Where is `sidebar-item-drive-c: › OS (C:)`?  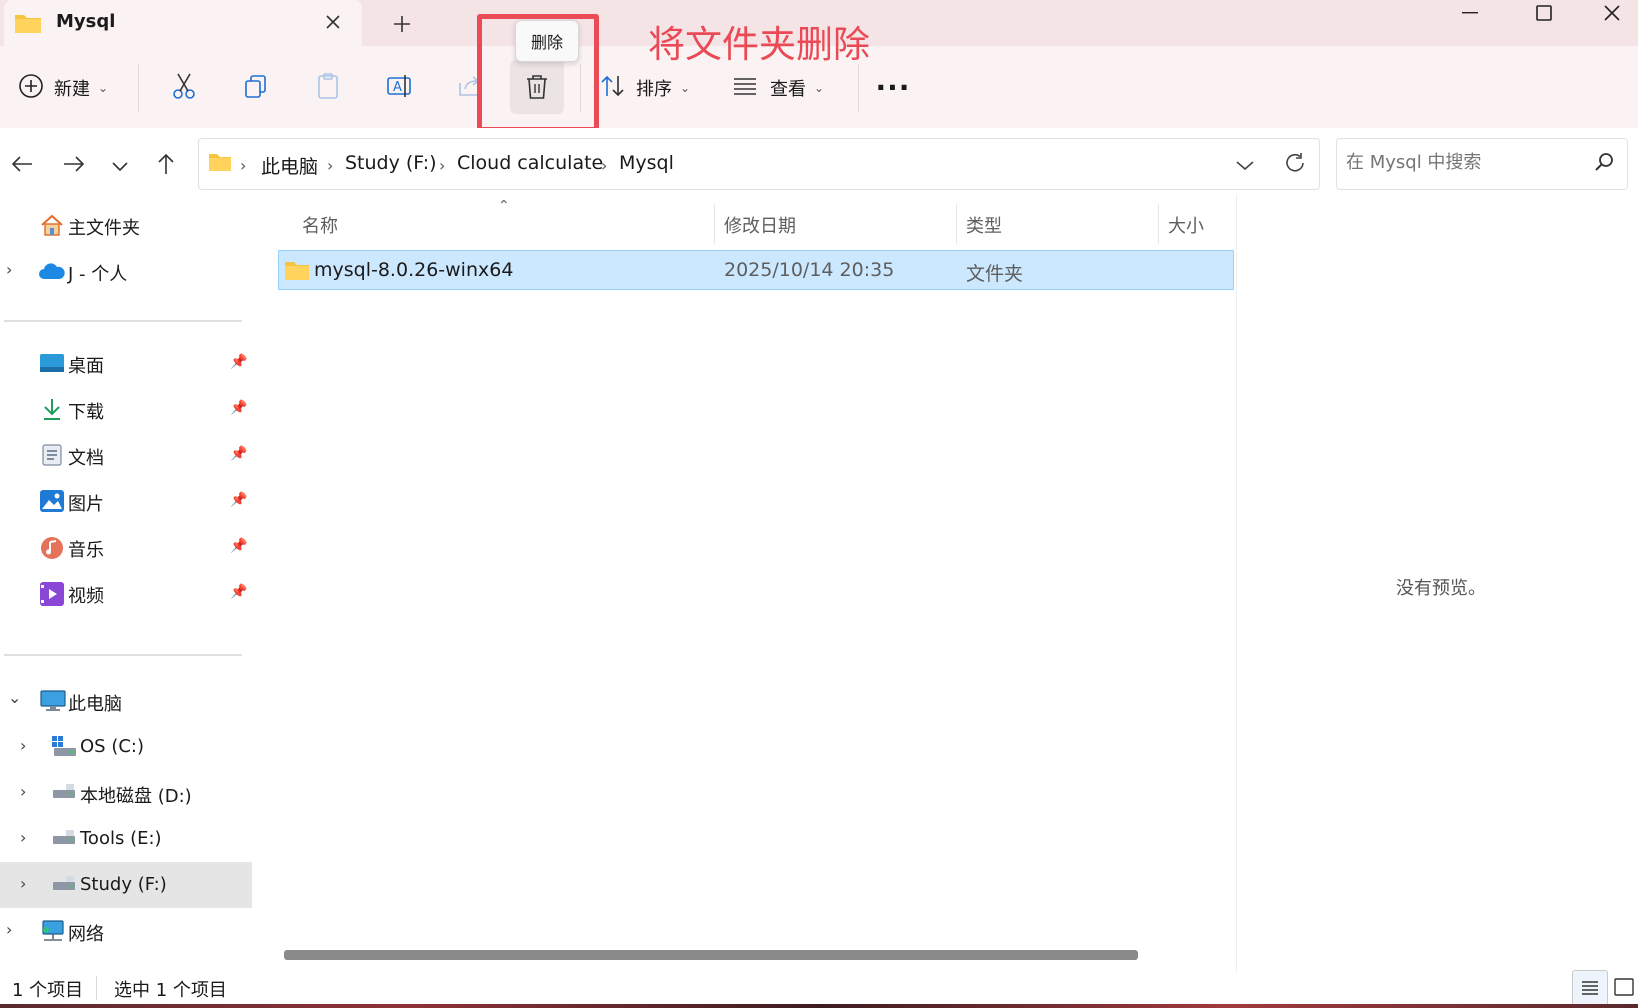 sidebar-item-drive-c: › OS (C:) is located at coordinates (126, 747).